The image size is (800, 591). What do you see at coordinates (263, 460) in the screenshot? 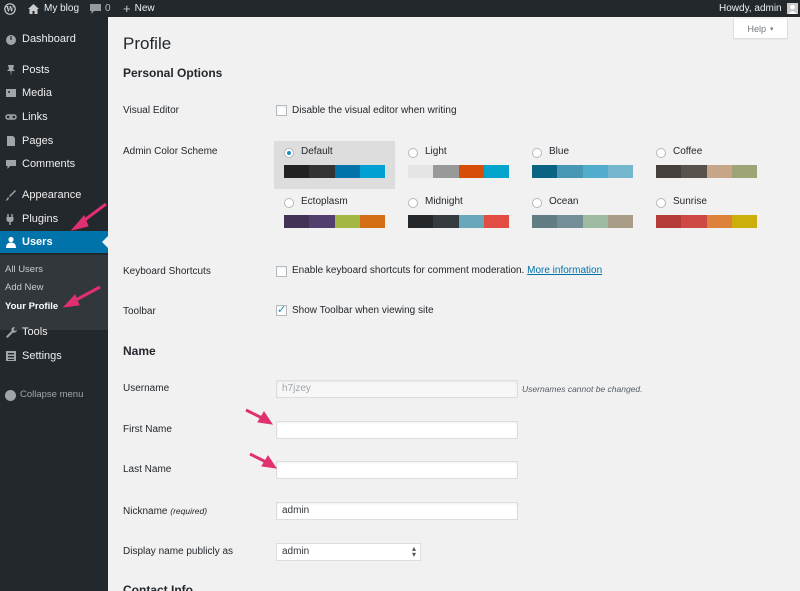
I see `arrow-to-last-name-icon` at bounding box center [263, 460].